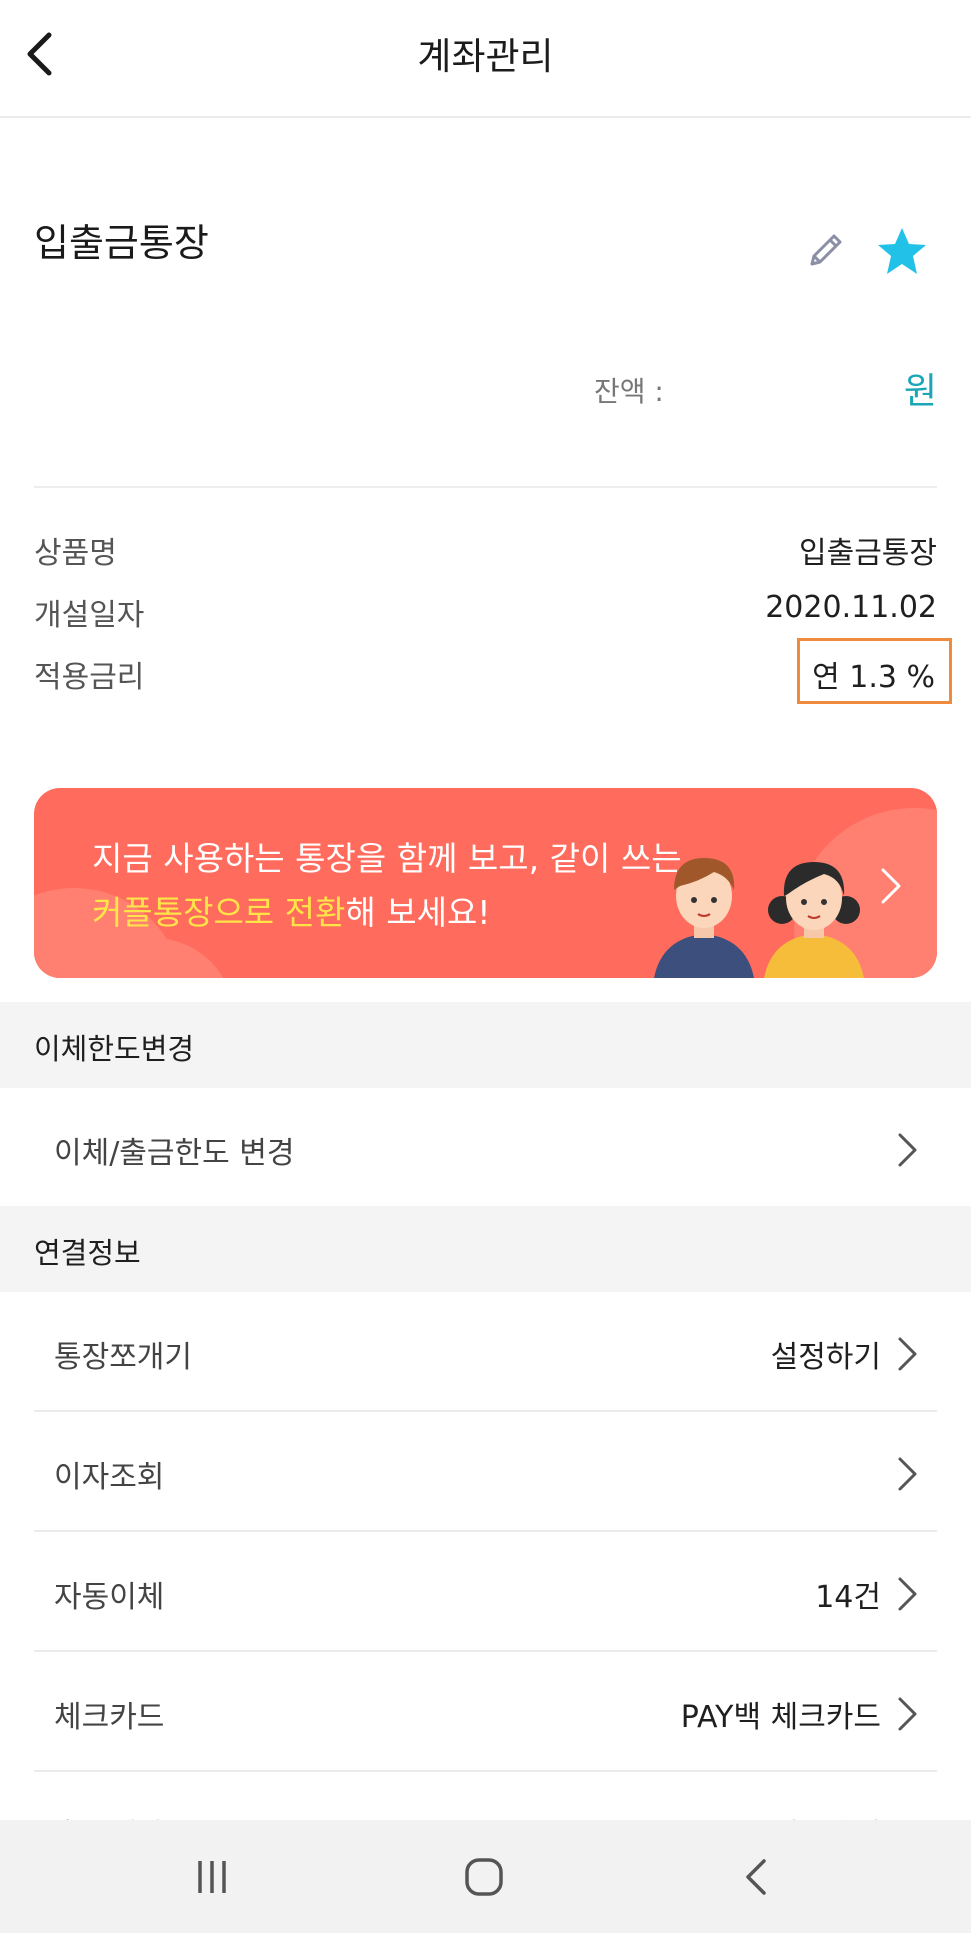 This screenshot has height=1933, width=971. I want to click on opened-date-row: 개설일자 2020.11.02, so click(485, 609).